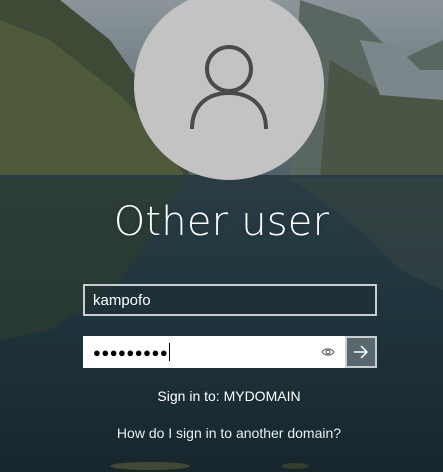 Image resolution: width=443 pixels, height=472 pixels. Describe the element at coordinates (221, 433) in the screenshot. I see `other-domain-link: How do I sign in to another domain?` at that location.